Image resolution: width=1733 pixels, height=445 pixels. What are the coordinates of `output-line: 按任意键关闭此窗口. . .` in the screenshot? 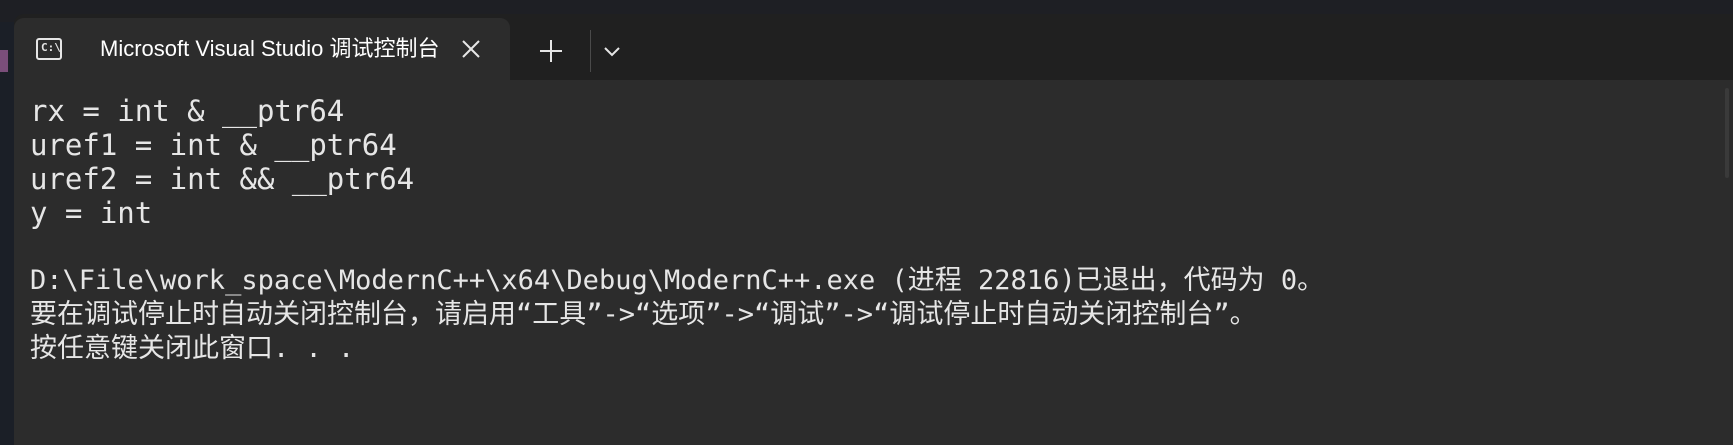 It's located at (192, 348).